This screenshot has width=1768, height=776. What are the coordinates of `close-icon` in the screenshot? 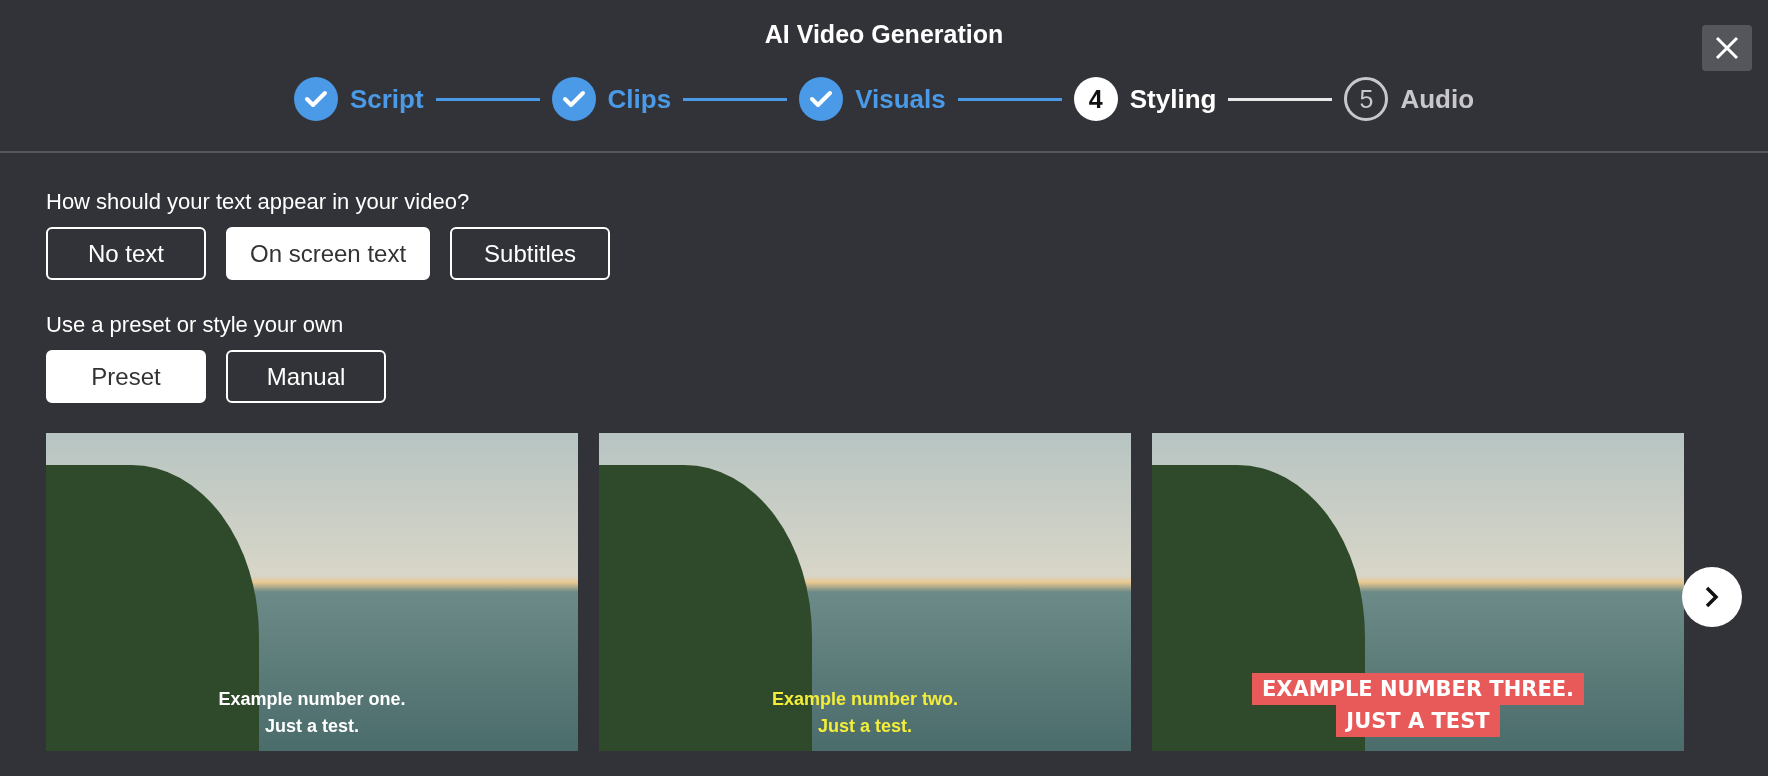 It's located at (1727, 48).